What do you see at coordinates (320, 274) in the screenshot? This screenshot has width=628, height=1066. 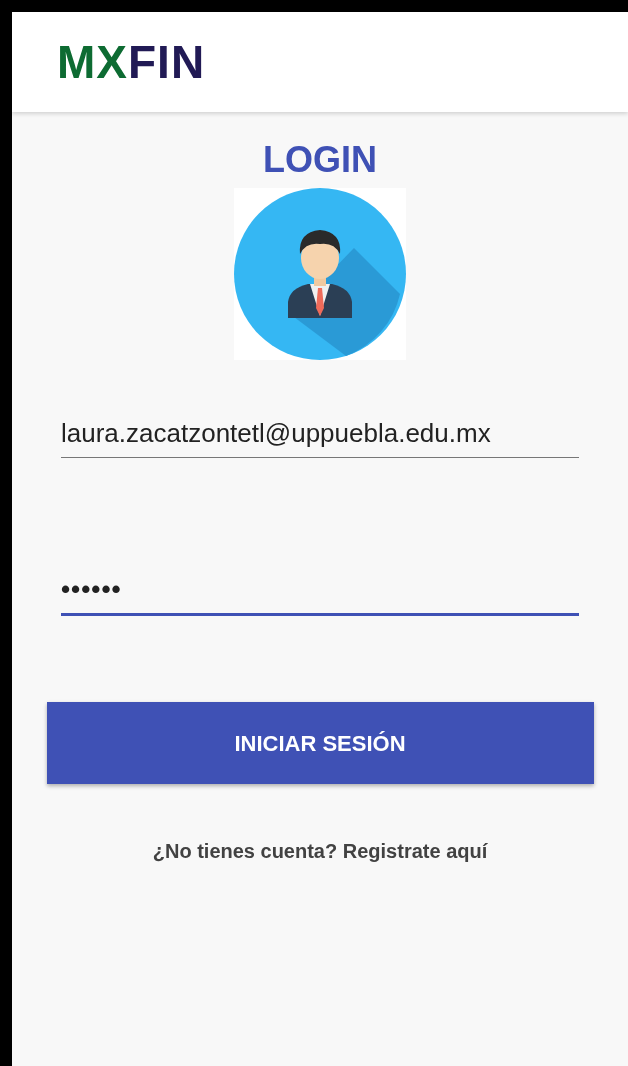 I see `user-avatar-icon` at bounding box center [320, 274].